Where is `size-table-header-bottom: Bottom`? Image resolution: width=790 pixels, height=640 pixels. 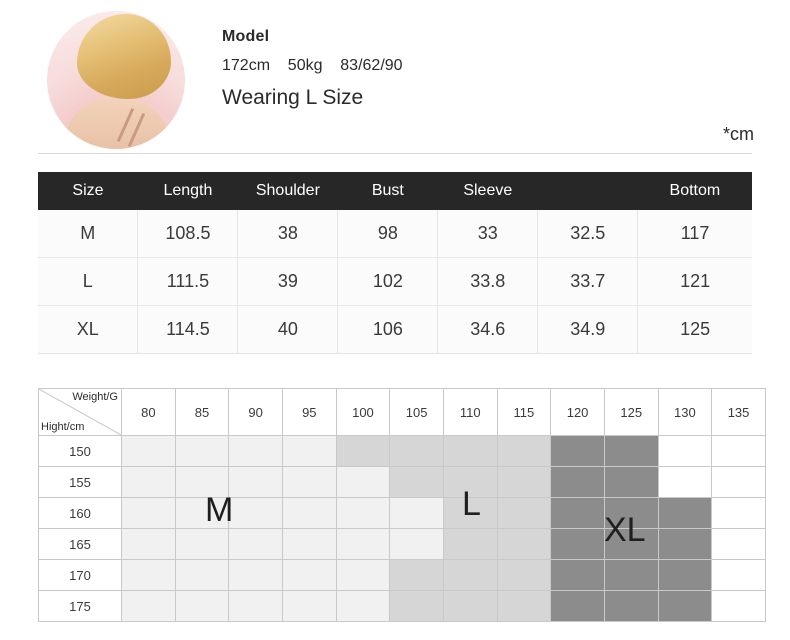 size-table-header-bottom: Bottom is located at coordinates (694, 191).